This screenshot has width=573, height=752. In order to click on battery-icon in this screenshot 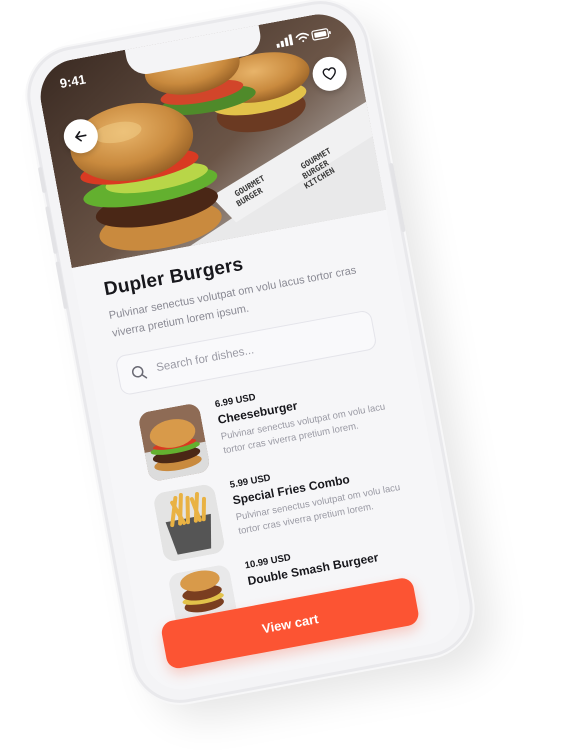, I will do `click(321, 34)`.